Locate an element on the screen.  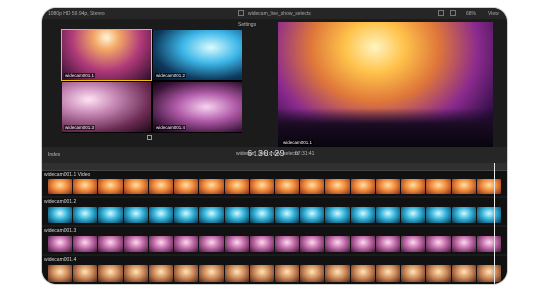
track-2: widecam001.2 is located at coordinates (274, 211).